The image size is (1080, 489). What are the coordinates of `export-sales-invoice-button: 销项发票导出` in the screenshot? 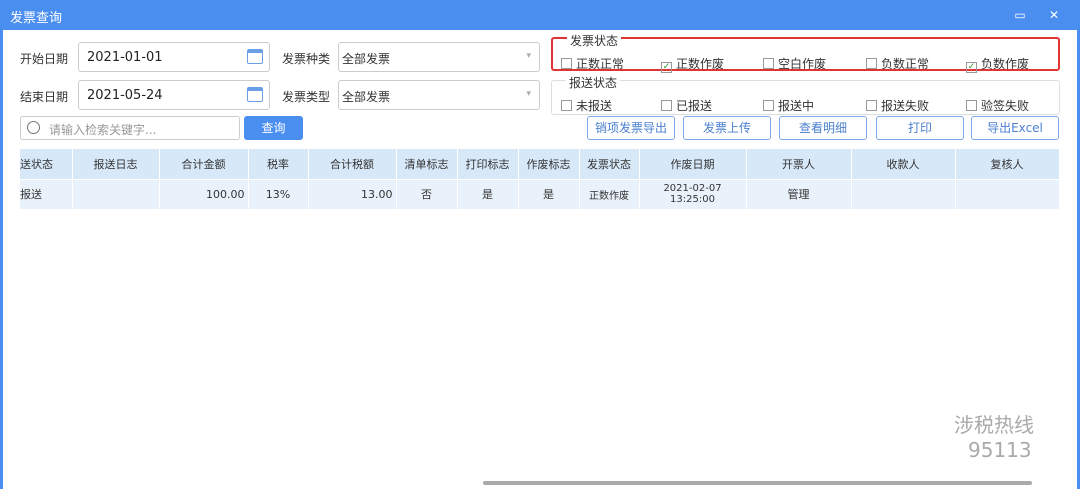 It's located at (631, 128).